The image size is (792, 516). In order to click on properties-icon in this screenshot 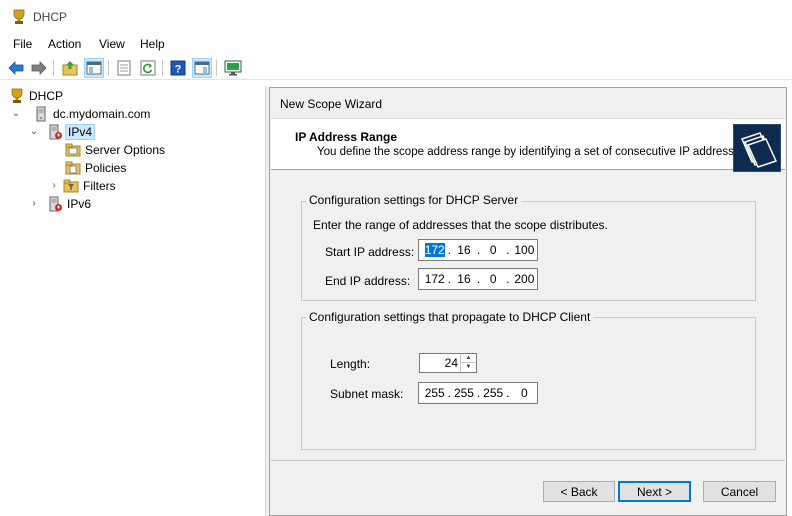, I will do `click(124, 68)`.